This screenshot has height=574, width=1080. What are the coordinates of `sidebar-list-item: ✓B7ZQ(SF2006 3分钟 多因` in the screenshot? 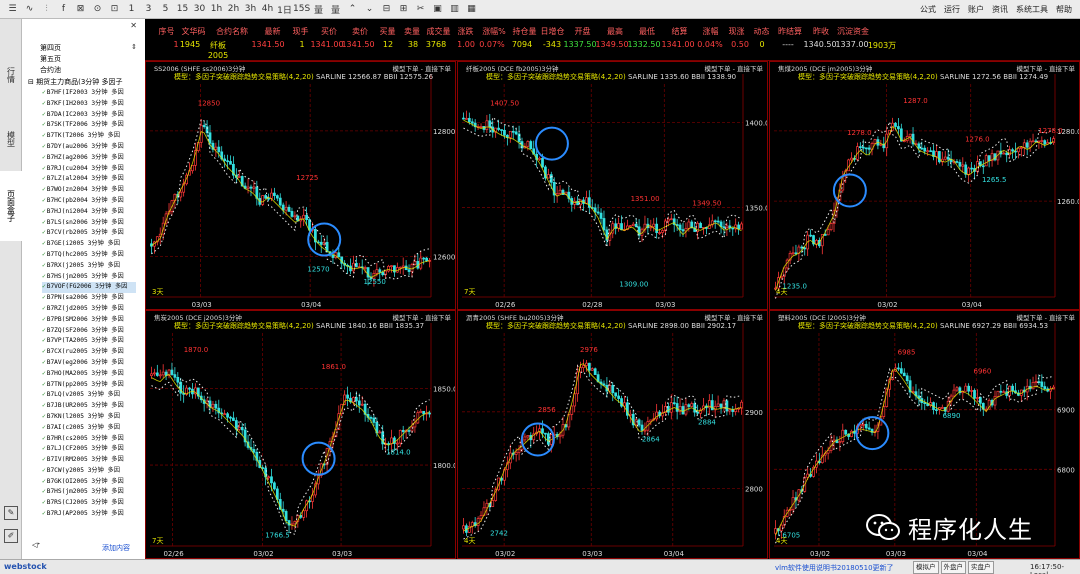 It's located at (89, 331).